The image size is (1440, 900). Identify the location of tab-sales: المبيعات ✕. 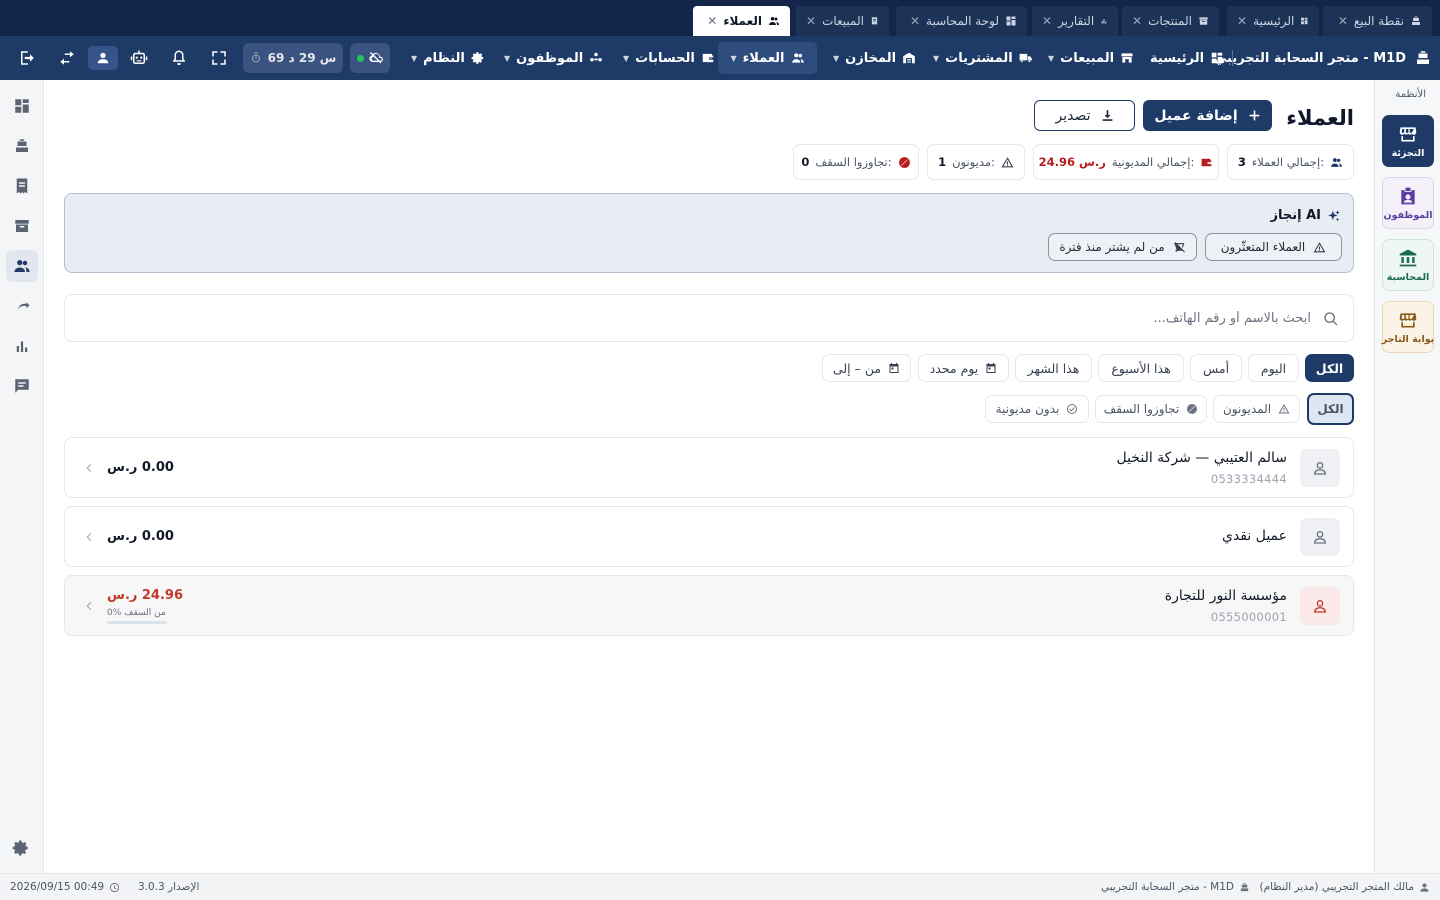
(842, 21).